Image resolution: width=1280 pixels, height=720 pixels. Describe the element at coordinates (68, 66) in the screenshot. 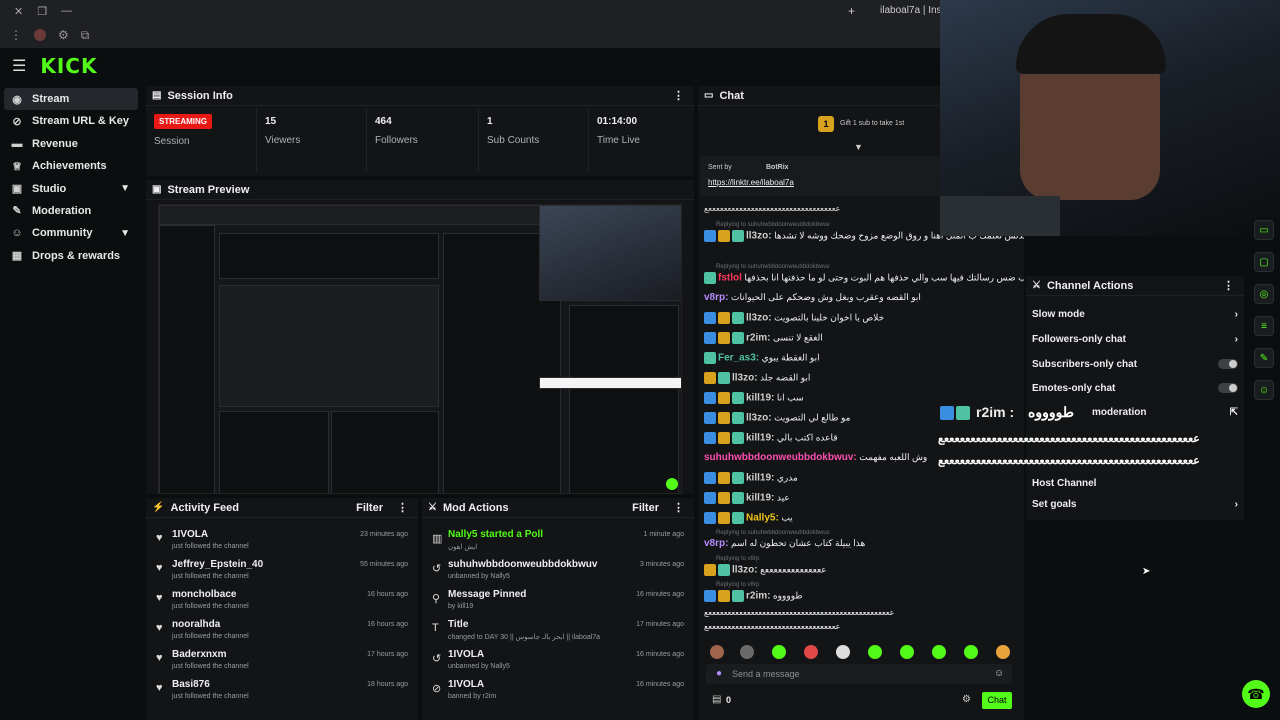

I see `kick-logo: KICK` at that location.